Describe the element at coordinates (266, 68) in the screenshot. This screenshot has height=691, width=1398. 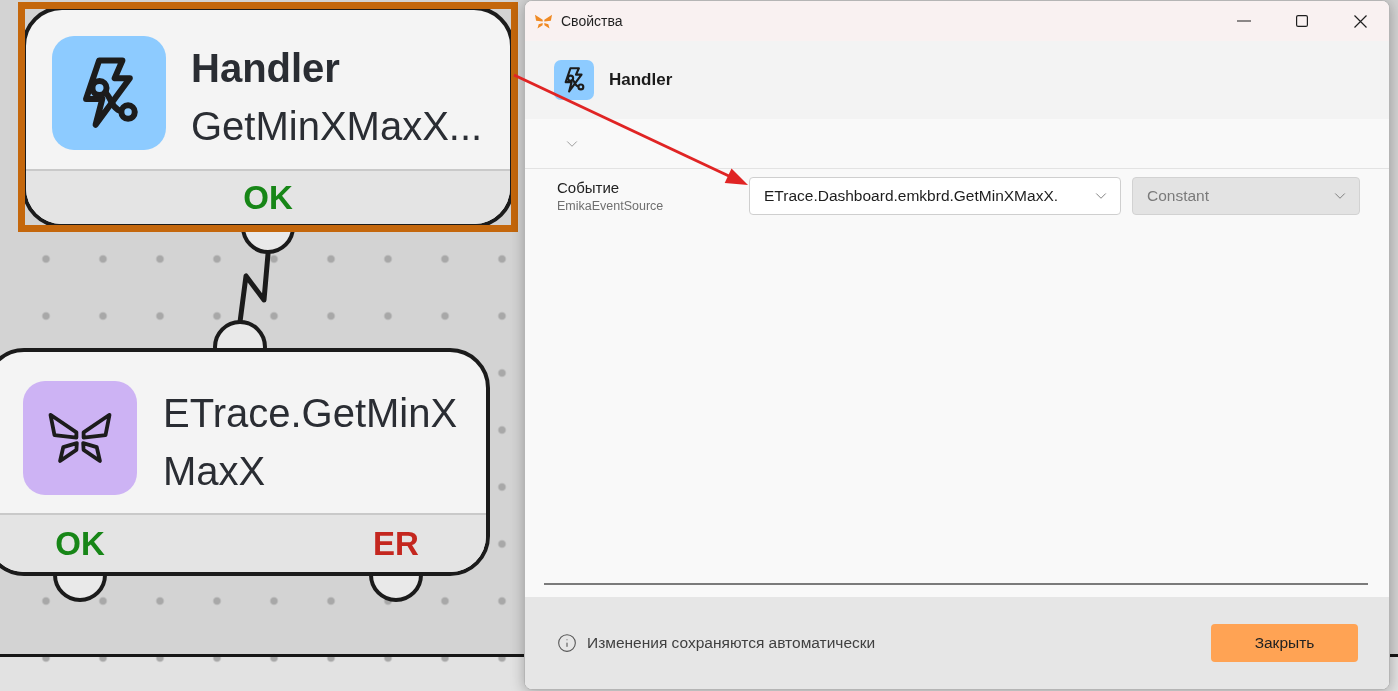
I see `node-title: Handler` at that location.